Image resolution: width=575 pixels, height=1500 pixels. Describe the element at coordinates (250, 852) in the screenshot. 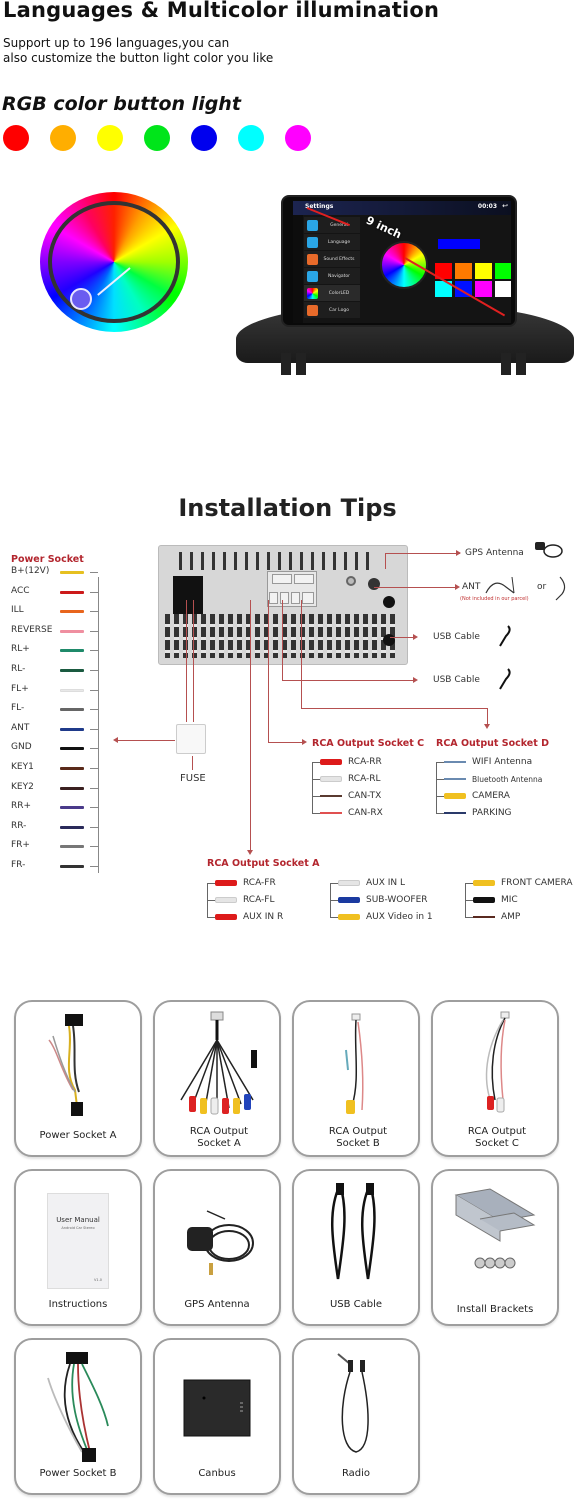

I see `arrow-icon` at that location.